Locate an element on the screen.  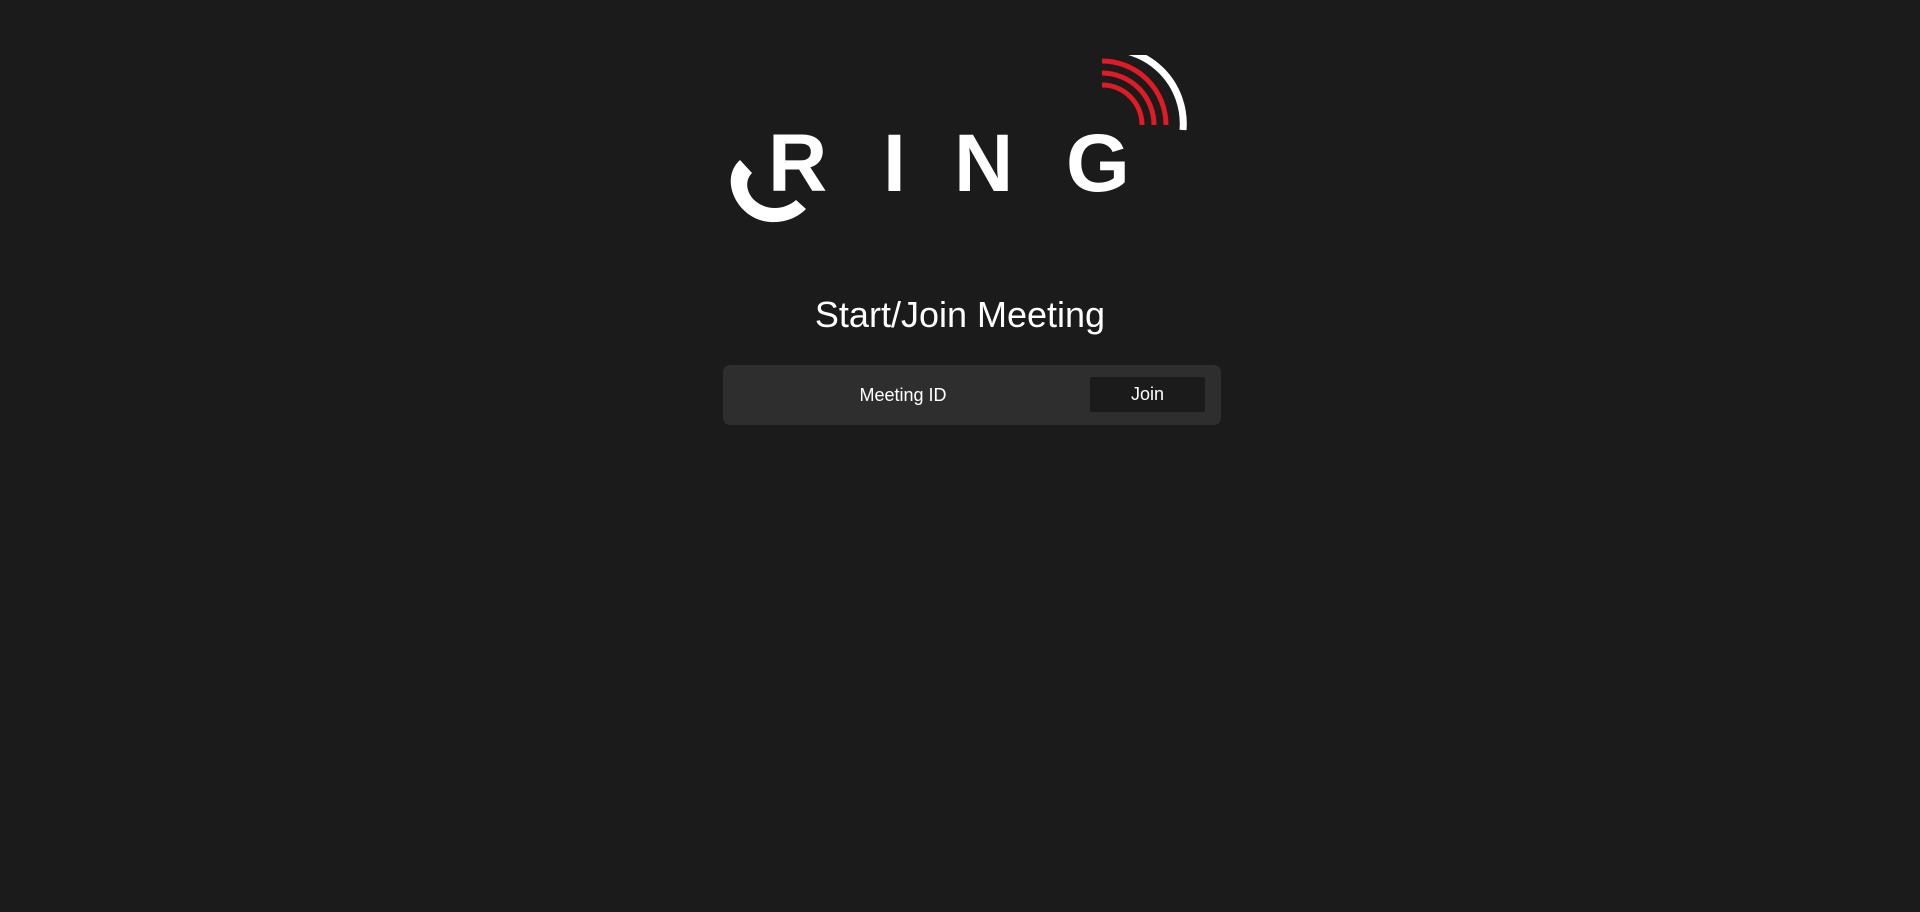
meeting-id-input is located at coordinates (903, 395).